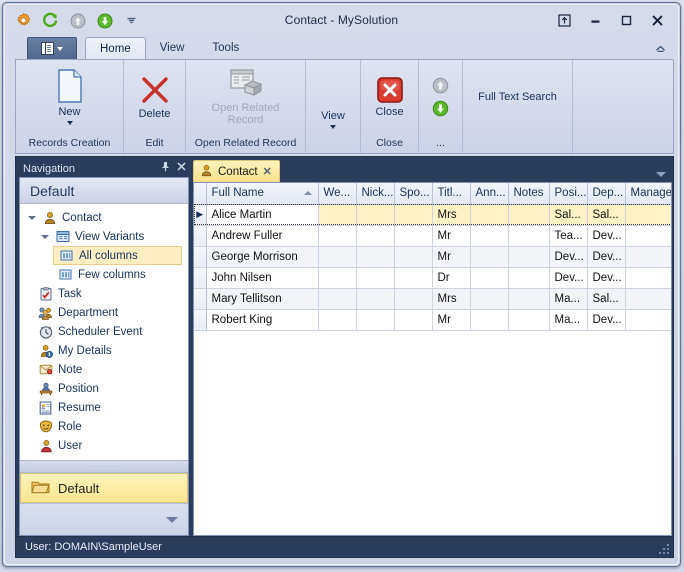  What do you see at coordinates (657, 20) in the screenshot?
I see `close-button` at bounding box center [657, 20].